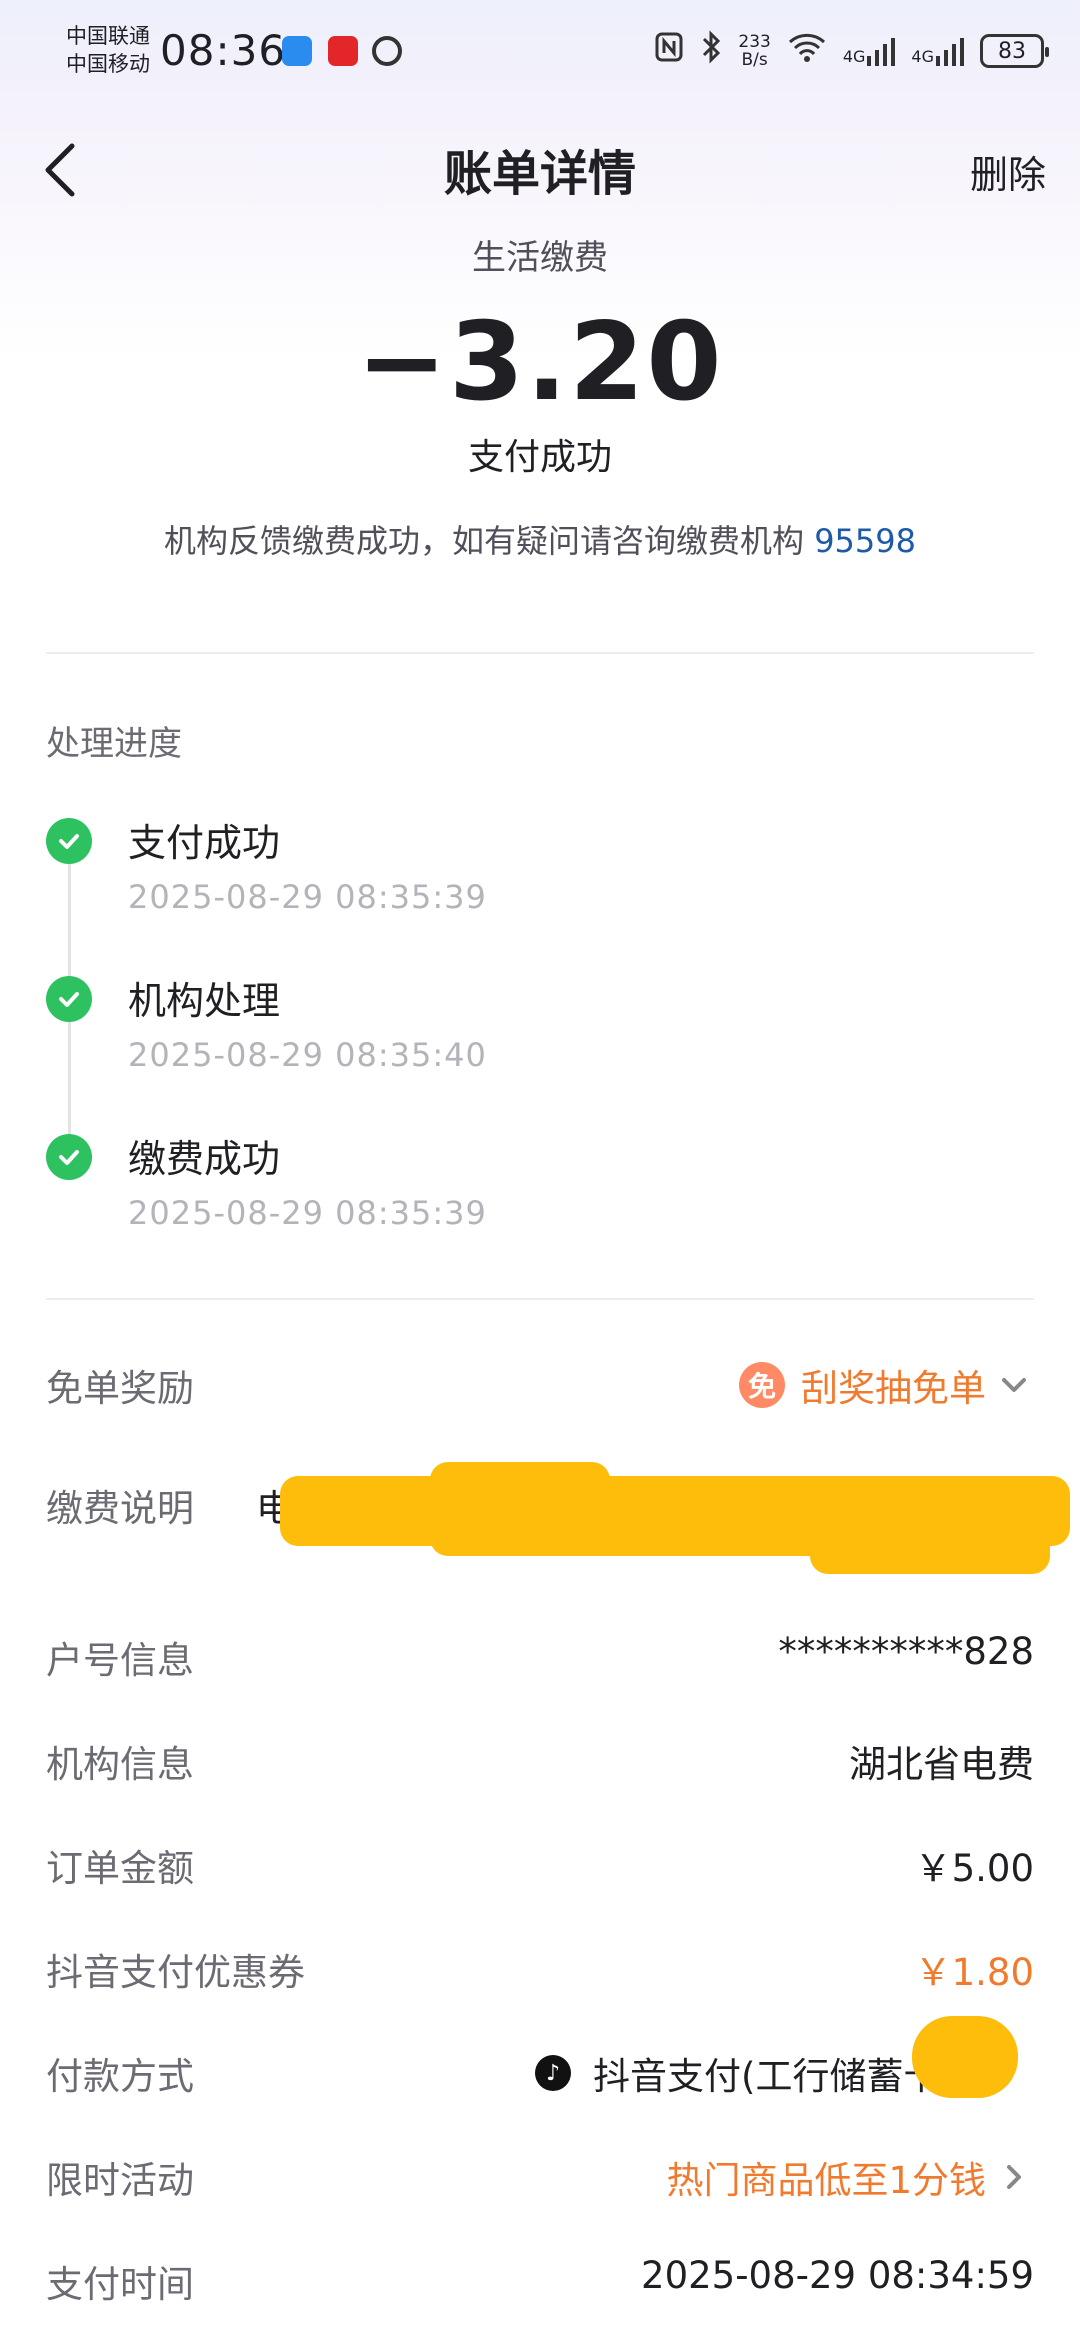 The image size is (1080, 2340). Describe the element at coordinates (540, 1388) in the screenshot. I see `reward-row: 免单奖励 免 刮奖抽免单` at that location.